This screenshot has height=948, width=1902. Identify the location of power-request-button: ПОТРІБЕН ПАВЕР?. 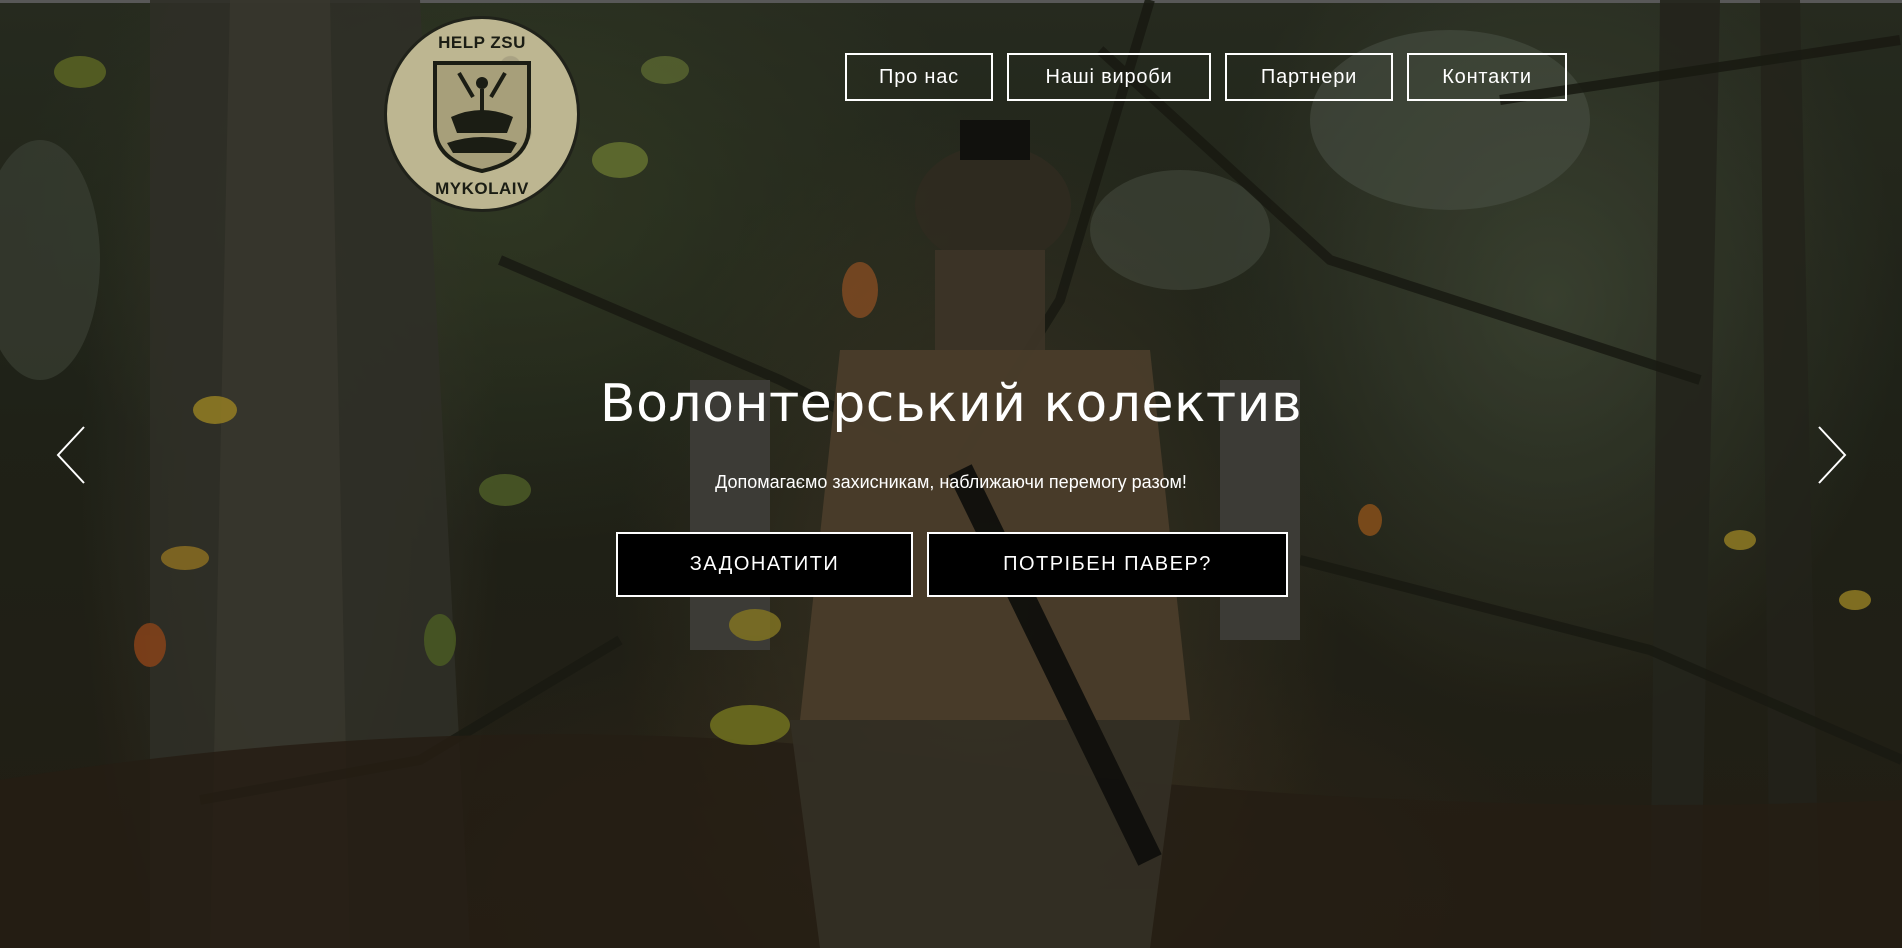
(1107, 564).